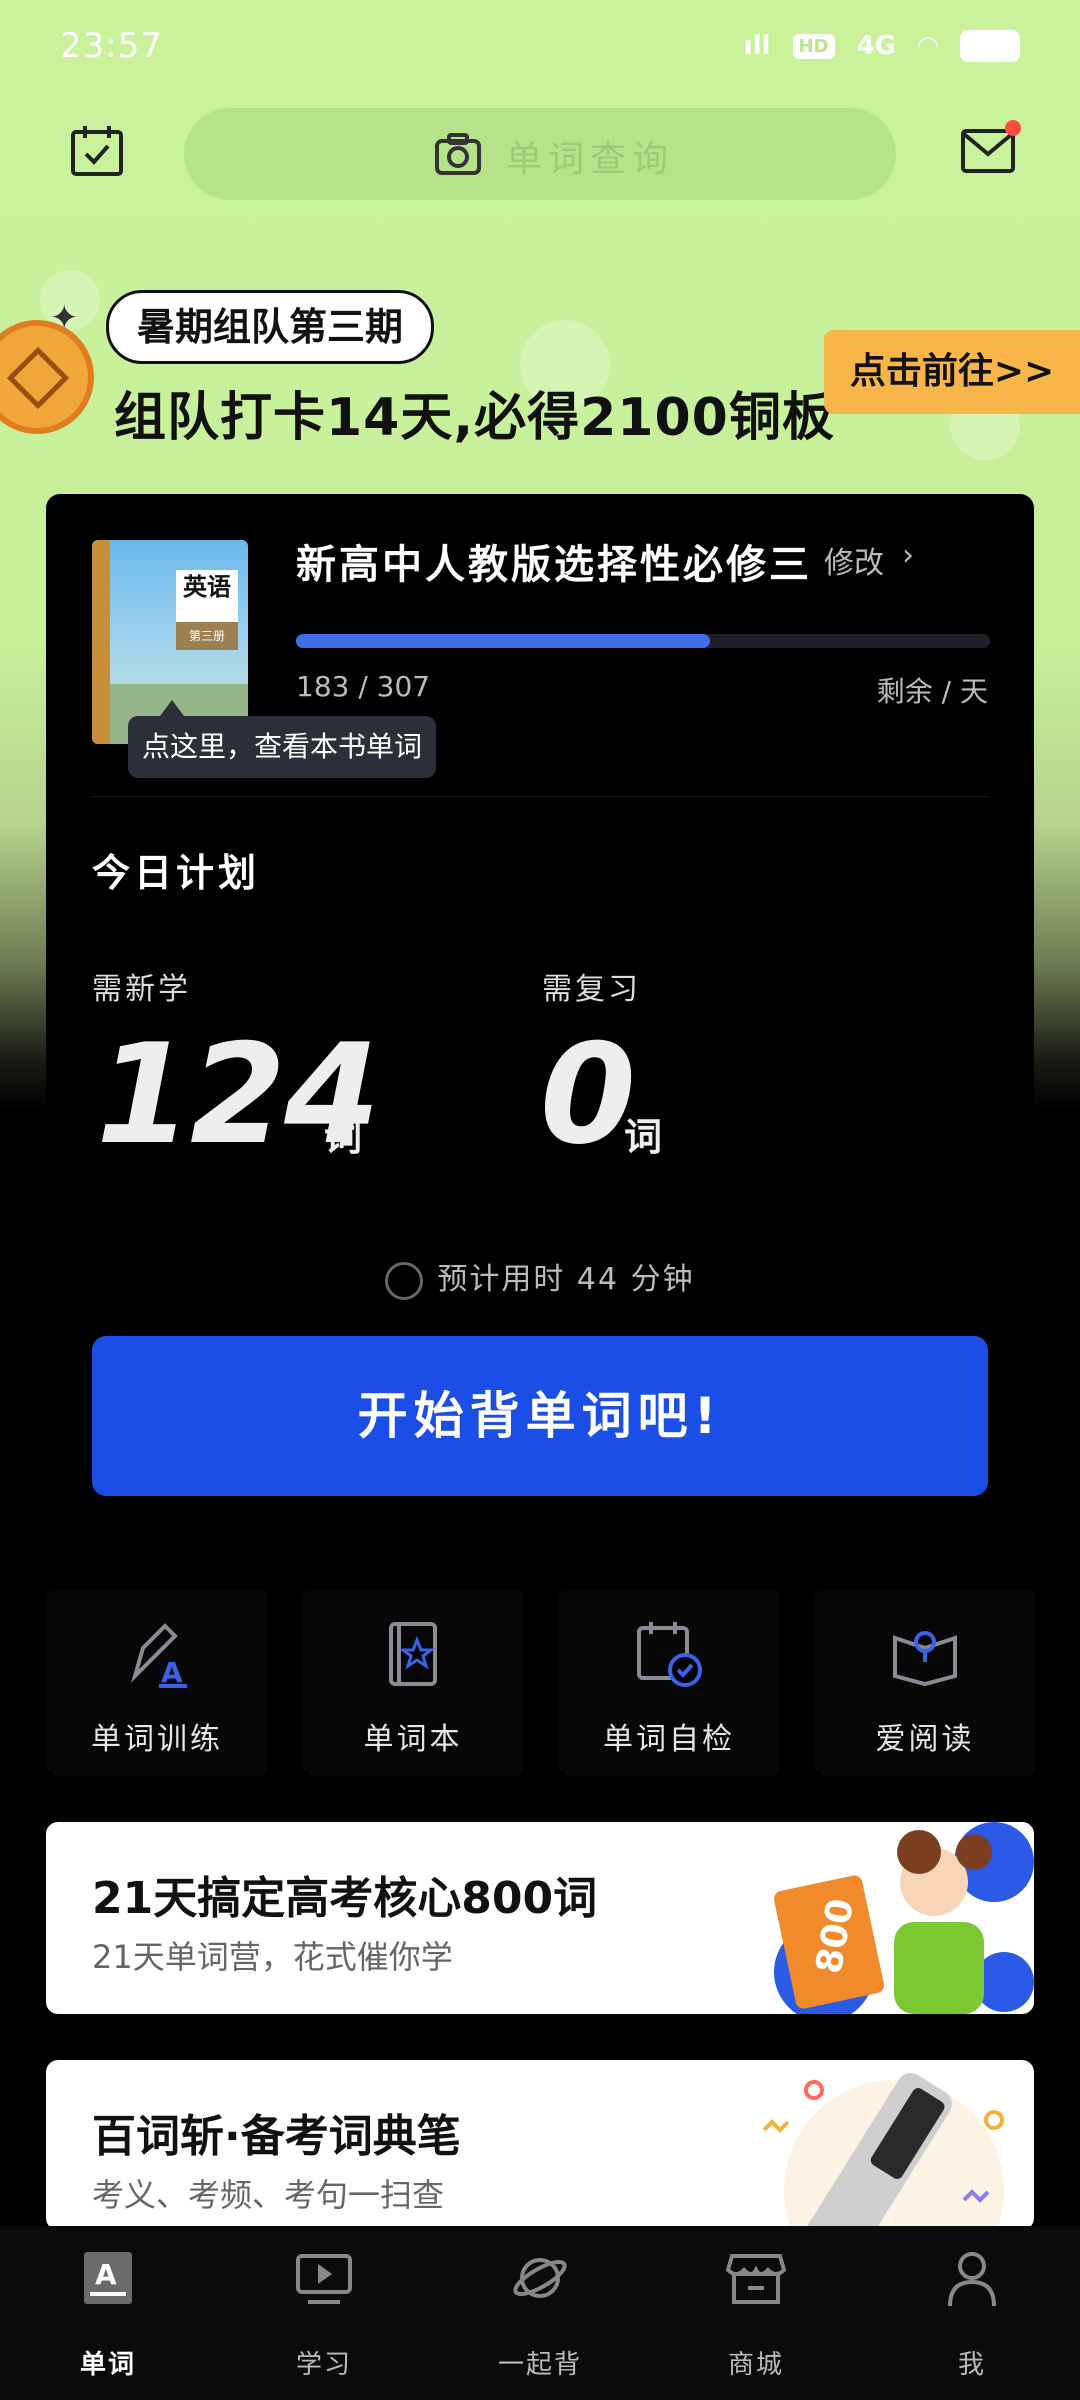 This screenshot has height=2400, width=1080. Describe the element at coordinates (755, 2365) in the screenshot. I see `nav-label: 商城` at that location.